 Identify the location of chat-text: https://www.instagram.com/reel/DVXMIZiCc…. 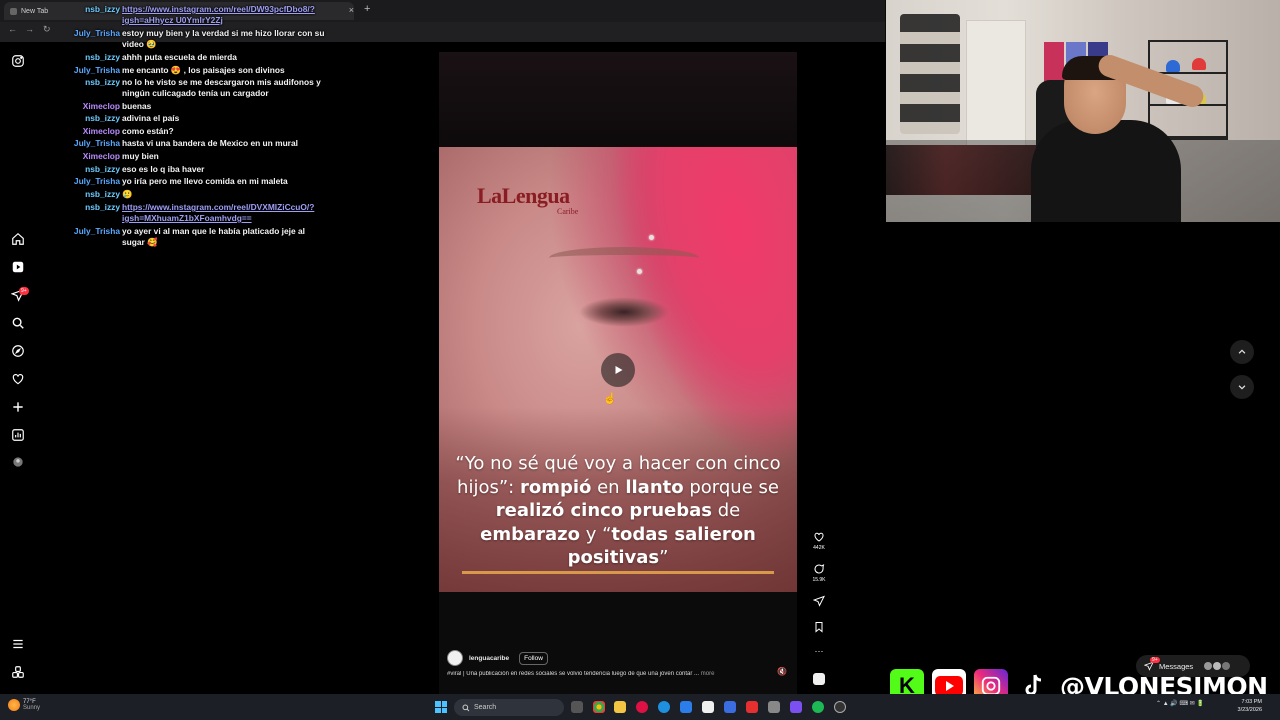
(224, 213).